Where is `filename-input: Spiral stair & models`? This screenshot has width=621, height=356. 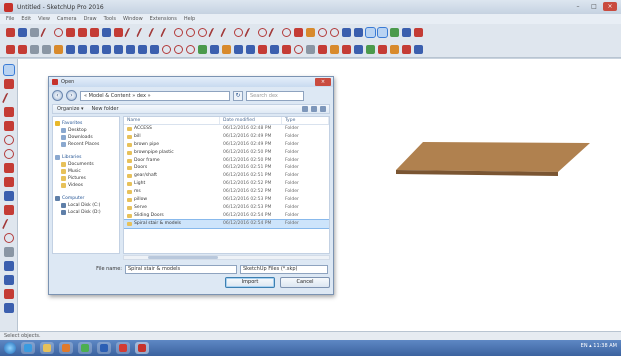
filename-input: Spiral stair & models is located at coordinates (181, 269).